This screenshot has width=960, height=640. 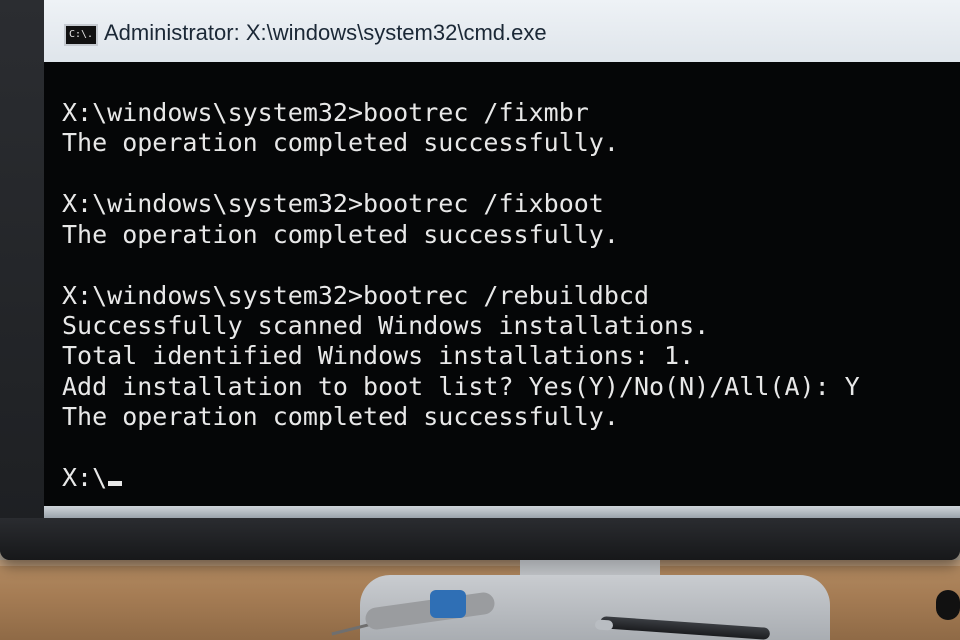 What do you see at coordinates (115, 483) in the screenshot?
I see `text-cursor` at bounding box center [115, 483].